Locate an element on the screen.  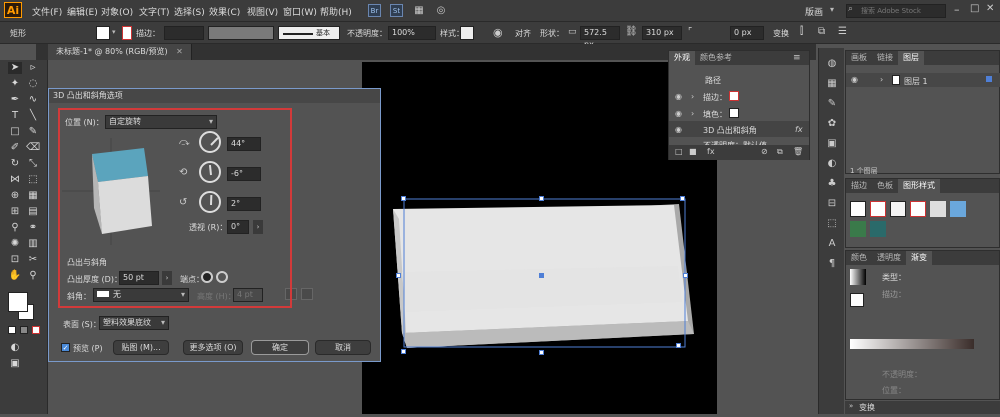
none-mode-icon is located at coordinates (36, 330).